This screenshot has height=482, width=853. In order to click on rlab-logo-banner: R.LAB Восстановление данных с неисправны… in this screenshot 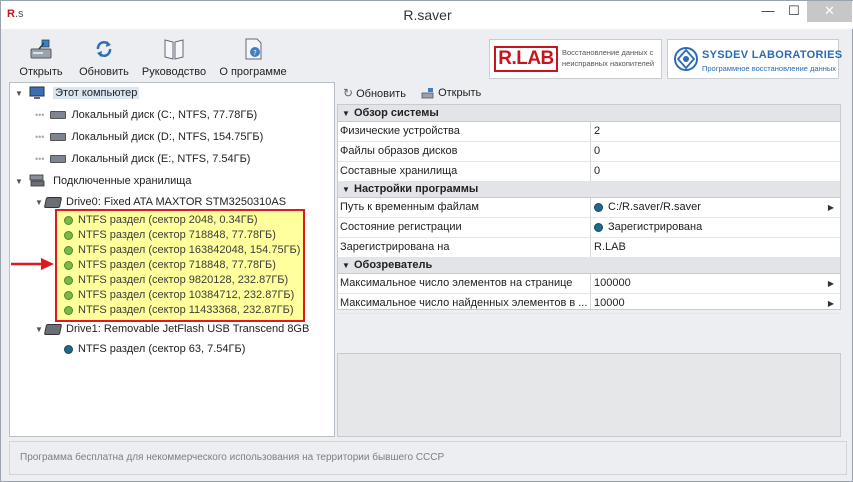, I will do `click(575, 59)`.